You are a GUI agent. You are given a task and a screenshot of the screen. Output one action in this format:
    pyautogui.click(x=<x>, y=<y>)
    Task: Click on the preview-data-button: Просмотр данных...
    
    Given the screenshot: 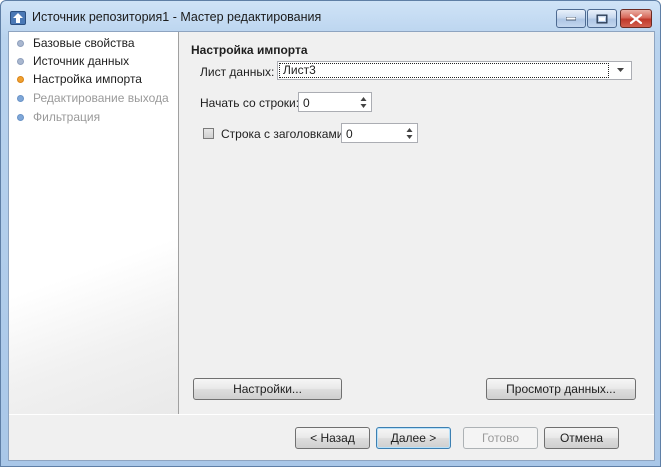 What is the action you would take?
    pyautogui.click(x=561, y=389)
    